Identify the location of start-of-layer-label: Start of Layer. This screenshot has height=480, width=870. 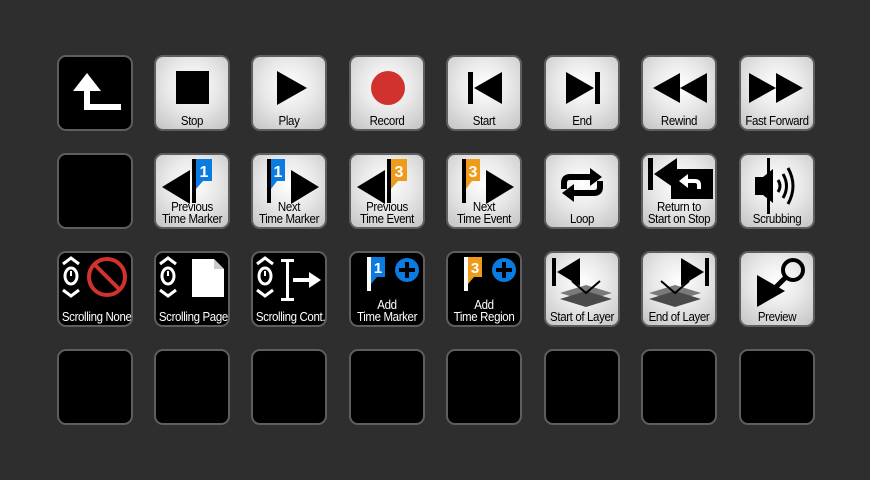
(582, 317).